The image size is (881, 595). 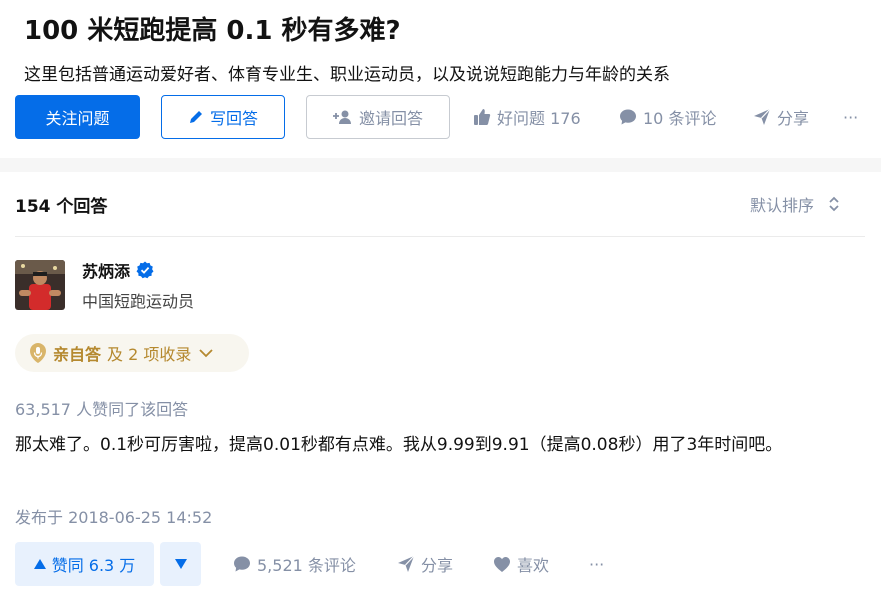 What do you see at coordinates (341, 117) in the screenshot?
I see `add-user-icon` at bounding box center [341, 117].